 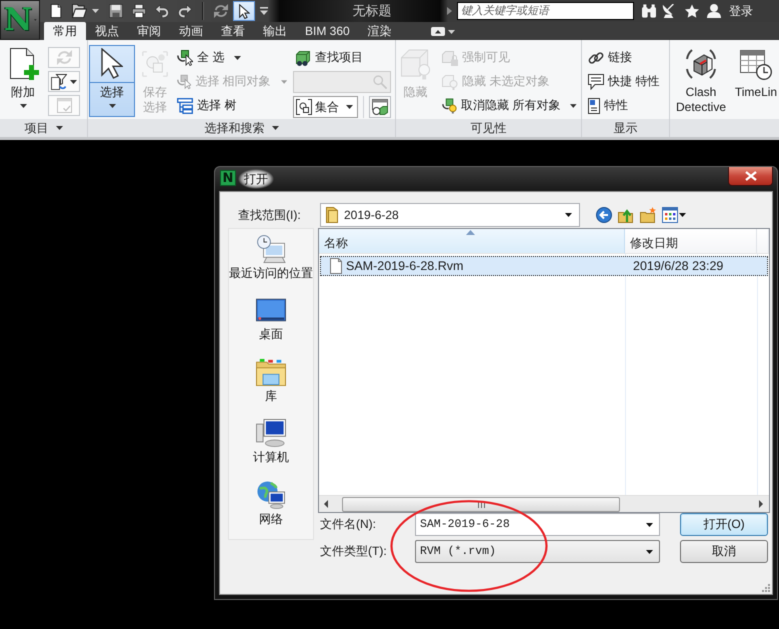 What do you see at coordinates (275, 31) in the screenshot?
I see `ribbon-tab: 输出` at bounding box center [275, 31].